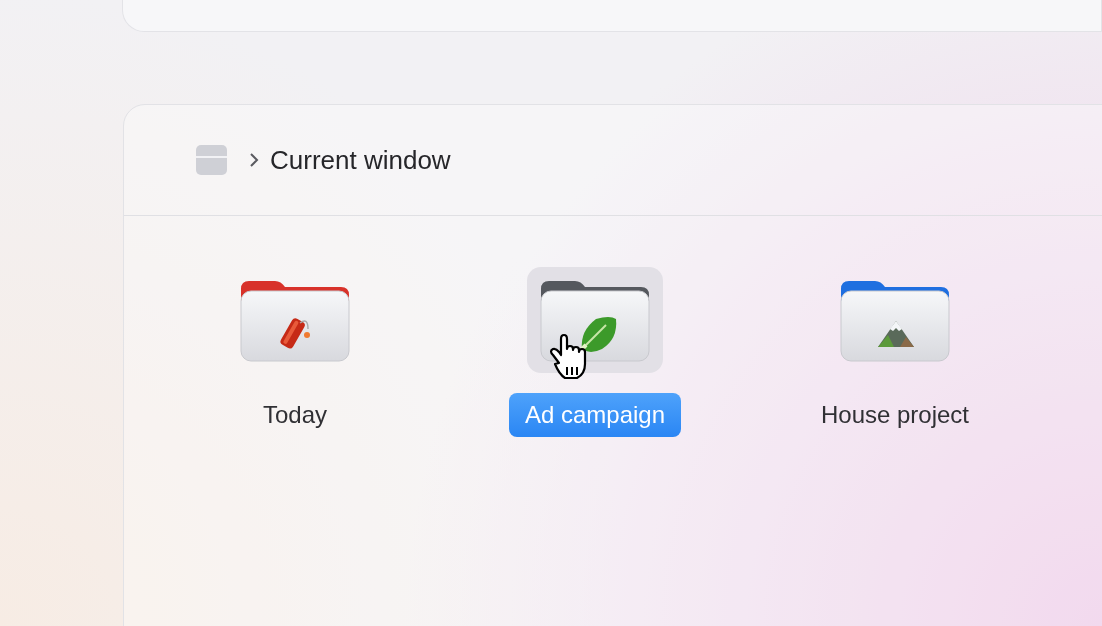 This screenshot has height=626, width=1102. I want to click on folder-label: Today, so click(294, 415).